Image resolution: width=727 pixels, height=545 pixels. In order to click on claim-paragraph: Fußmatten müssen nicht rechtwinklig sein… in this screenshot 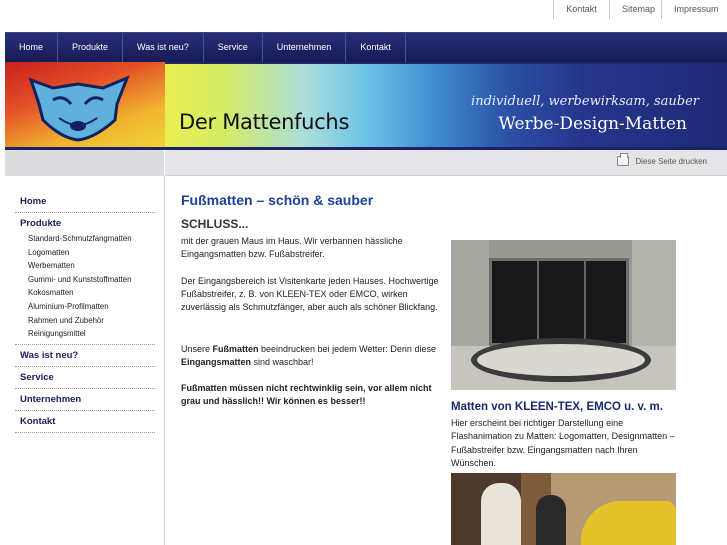, I will do `click(306, 394)`.